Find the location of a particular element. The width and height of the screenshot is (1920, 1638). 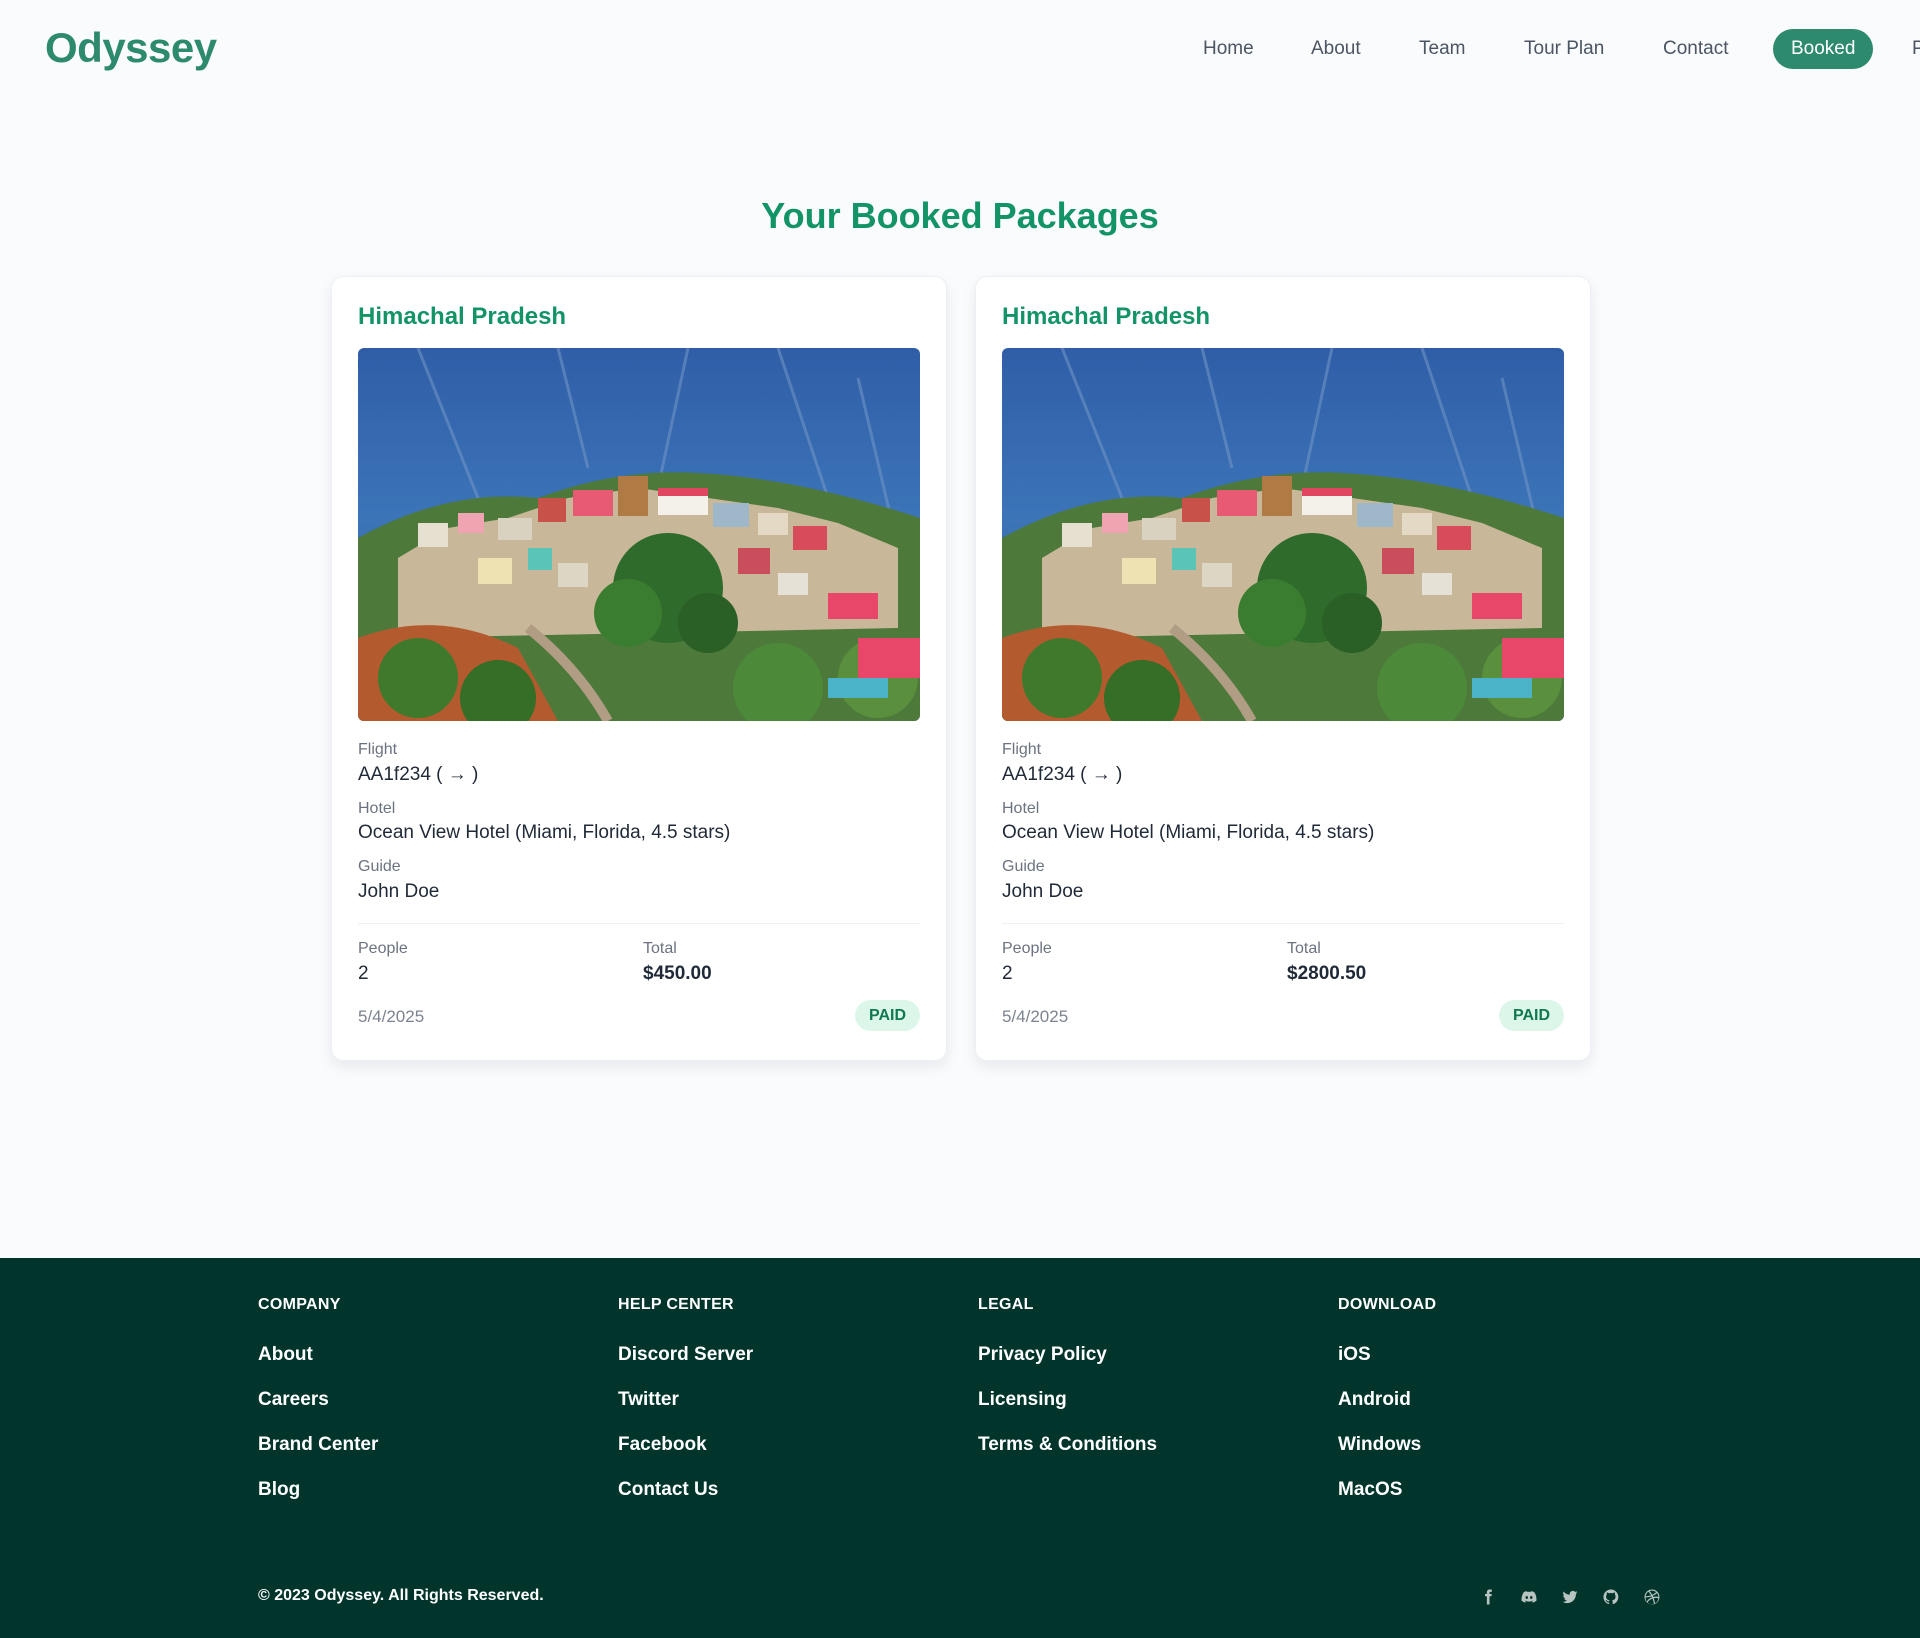

discord-icon is located at coordinates (1529, 1597).